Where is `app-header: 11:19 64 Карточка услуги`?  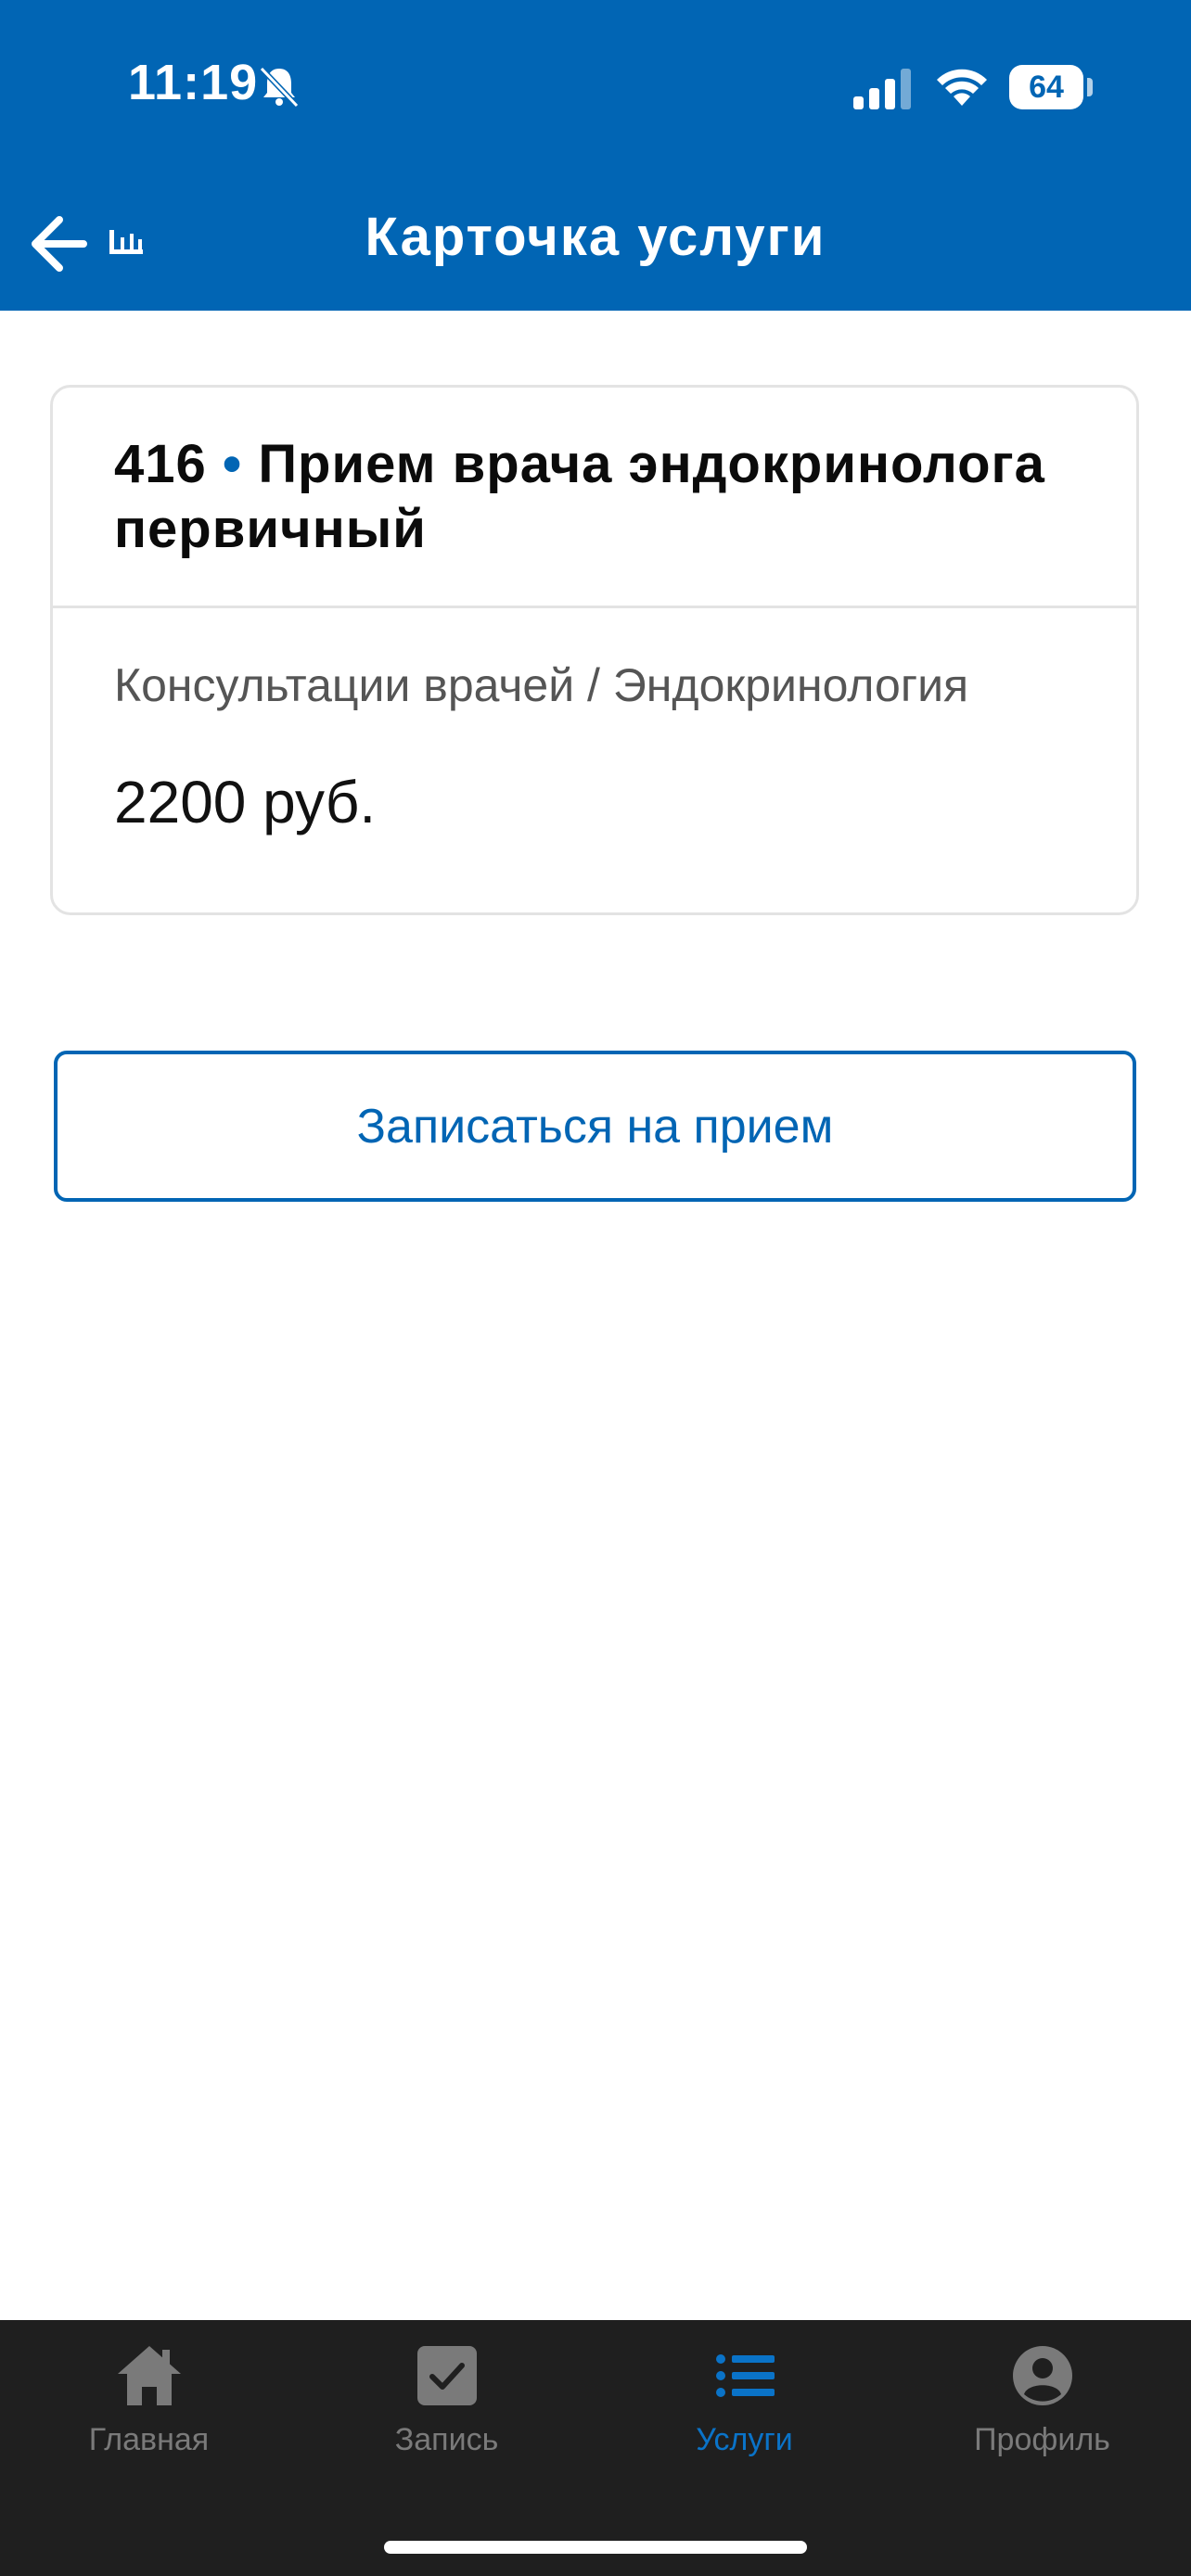
app-header: 11:19 64 Карточка услуги is located at coordinates (595, 155).